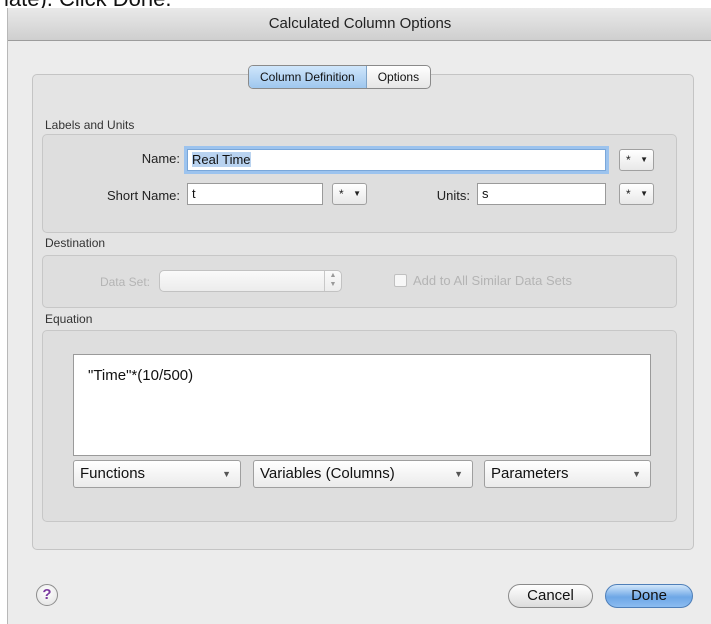 The image size is (711, 624). Describe the element at coordinates (541, 194) in the screenshot. I see `units-field: s` at that location.